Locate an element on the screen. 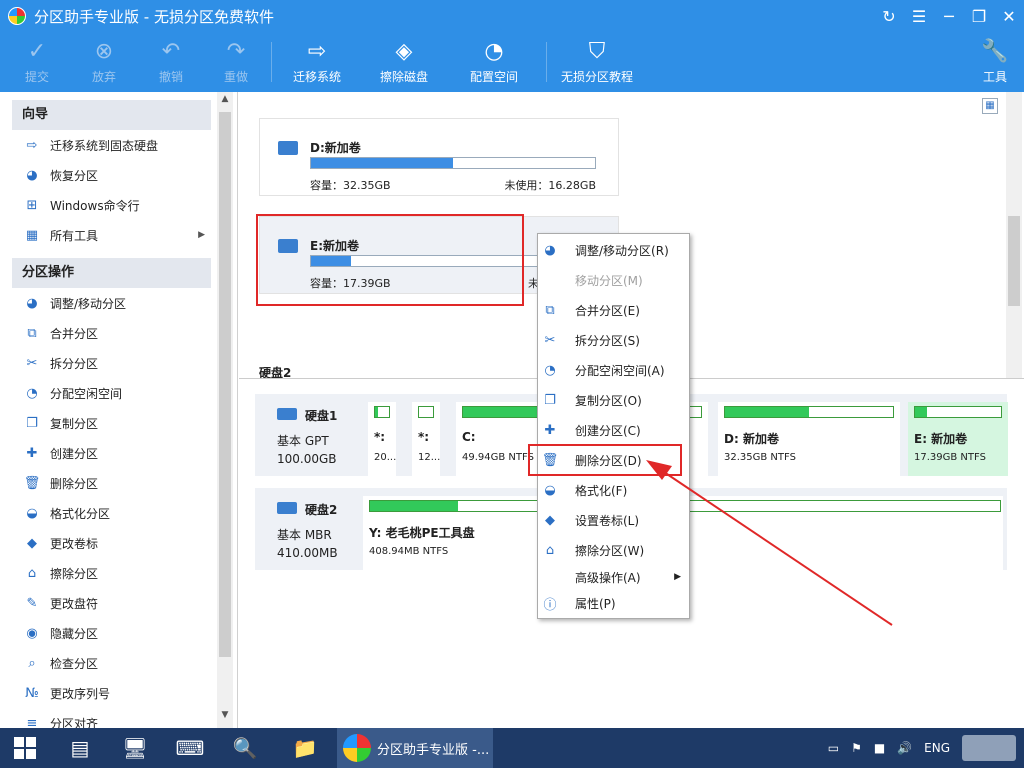 The width and height of the screenshot is (1024, 768). sidebar-item: 🗑 删除分区 is located at coordinates (118, 483).